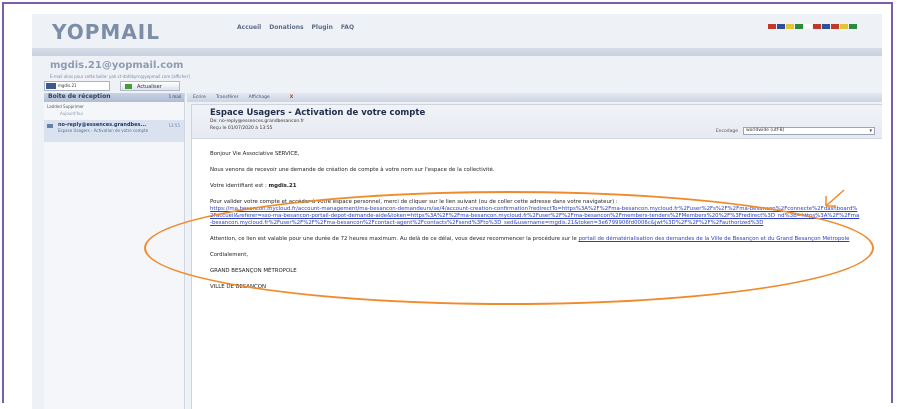 This screenshot has height=409, width=897. What do you see at coordinates (765, 130) in the screenshot?
I see `encoding-value: worldwide (utf-8)` at bounding box center [765, 130].